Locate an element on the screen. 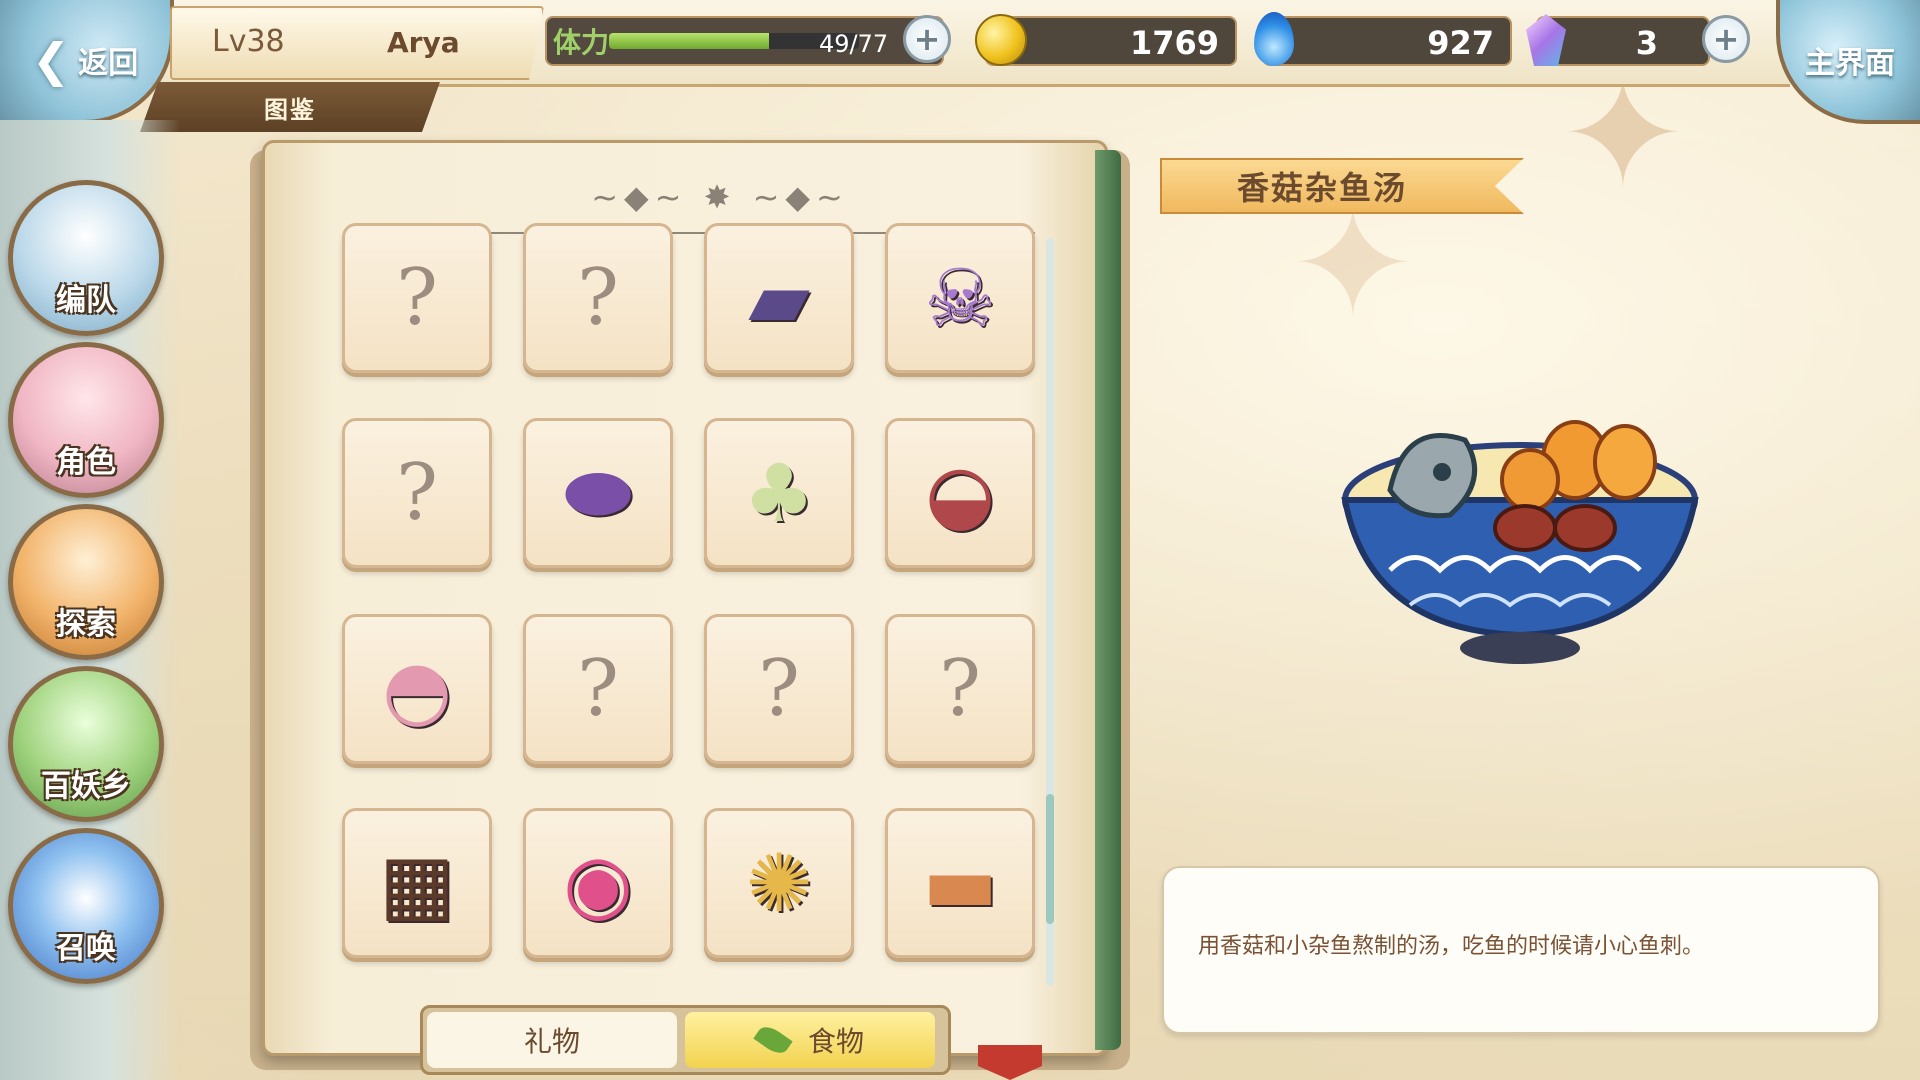 This screenshot has height=1080, width=1920. mushroom-fish-soup-icon is located at coordinates (1520, 542).